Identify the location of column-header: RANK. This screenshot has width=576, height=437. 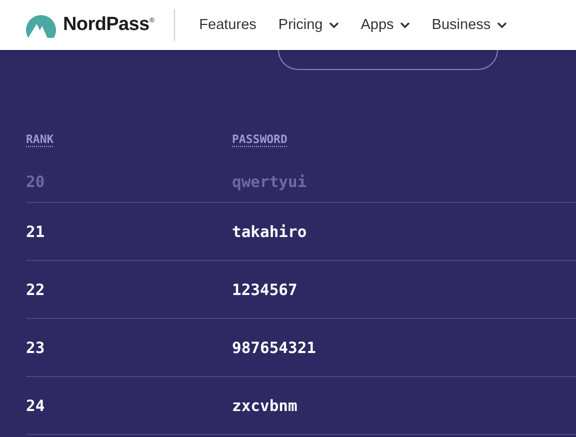
(40, 139).